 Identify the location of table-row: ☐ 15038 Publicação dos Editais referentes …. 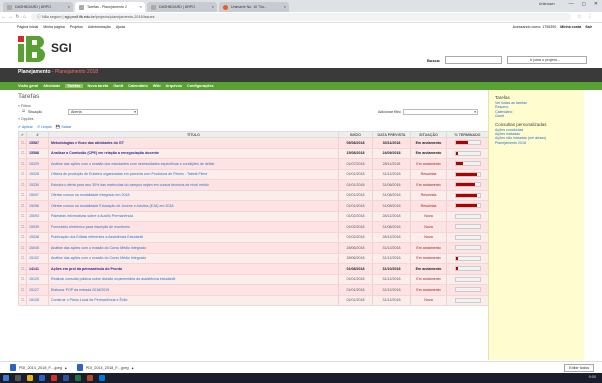
(253, 237).